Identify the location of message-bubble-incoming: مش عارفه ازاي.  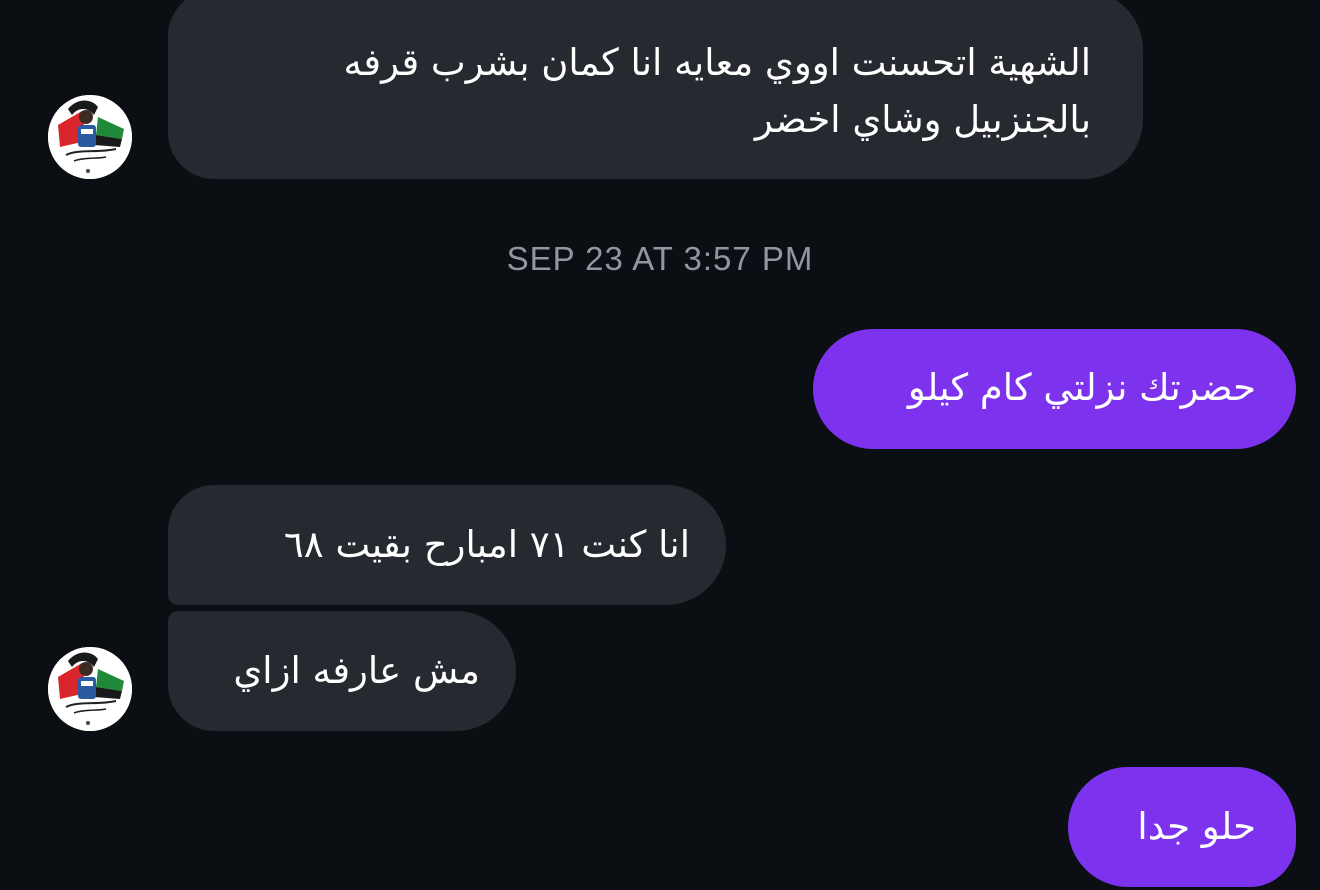
(342, 671).